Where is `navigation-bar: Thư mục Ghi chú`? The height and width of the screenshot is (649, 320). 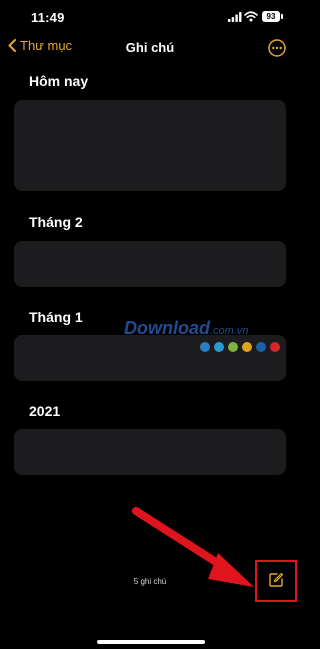
navigation-bar: Thư mục Ghi chú is located at coordinates (150, 48).